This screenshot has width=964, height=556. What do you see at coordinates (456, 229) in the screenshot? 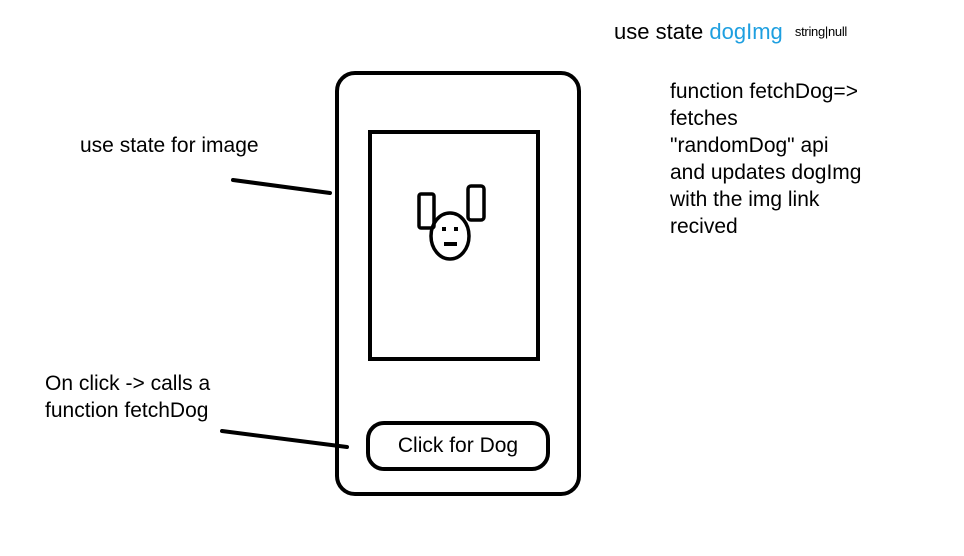
I see `dog-right-eye` at bounding box center [456, 229].